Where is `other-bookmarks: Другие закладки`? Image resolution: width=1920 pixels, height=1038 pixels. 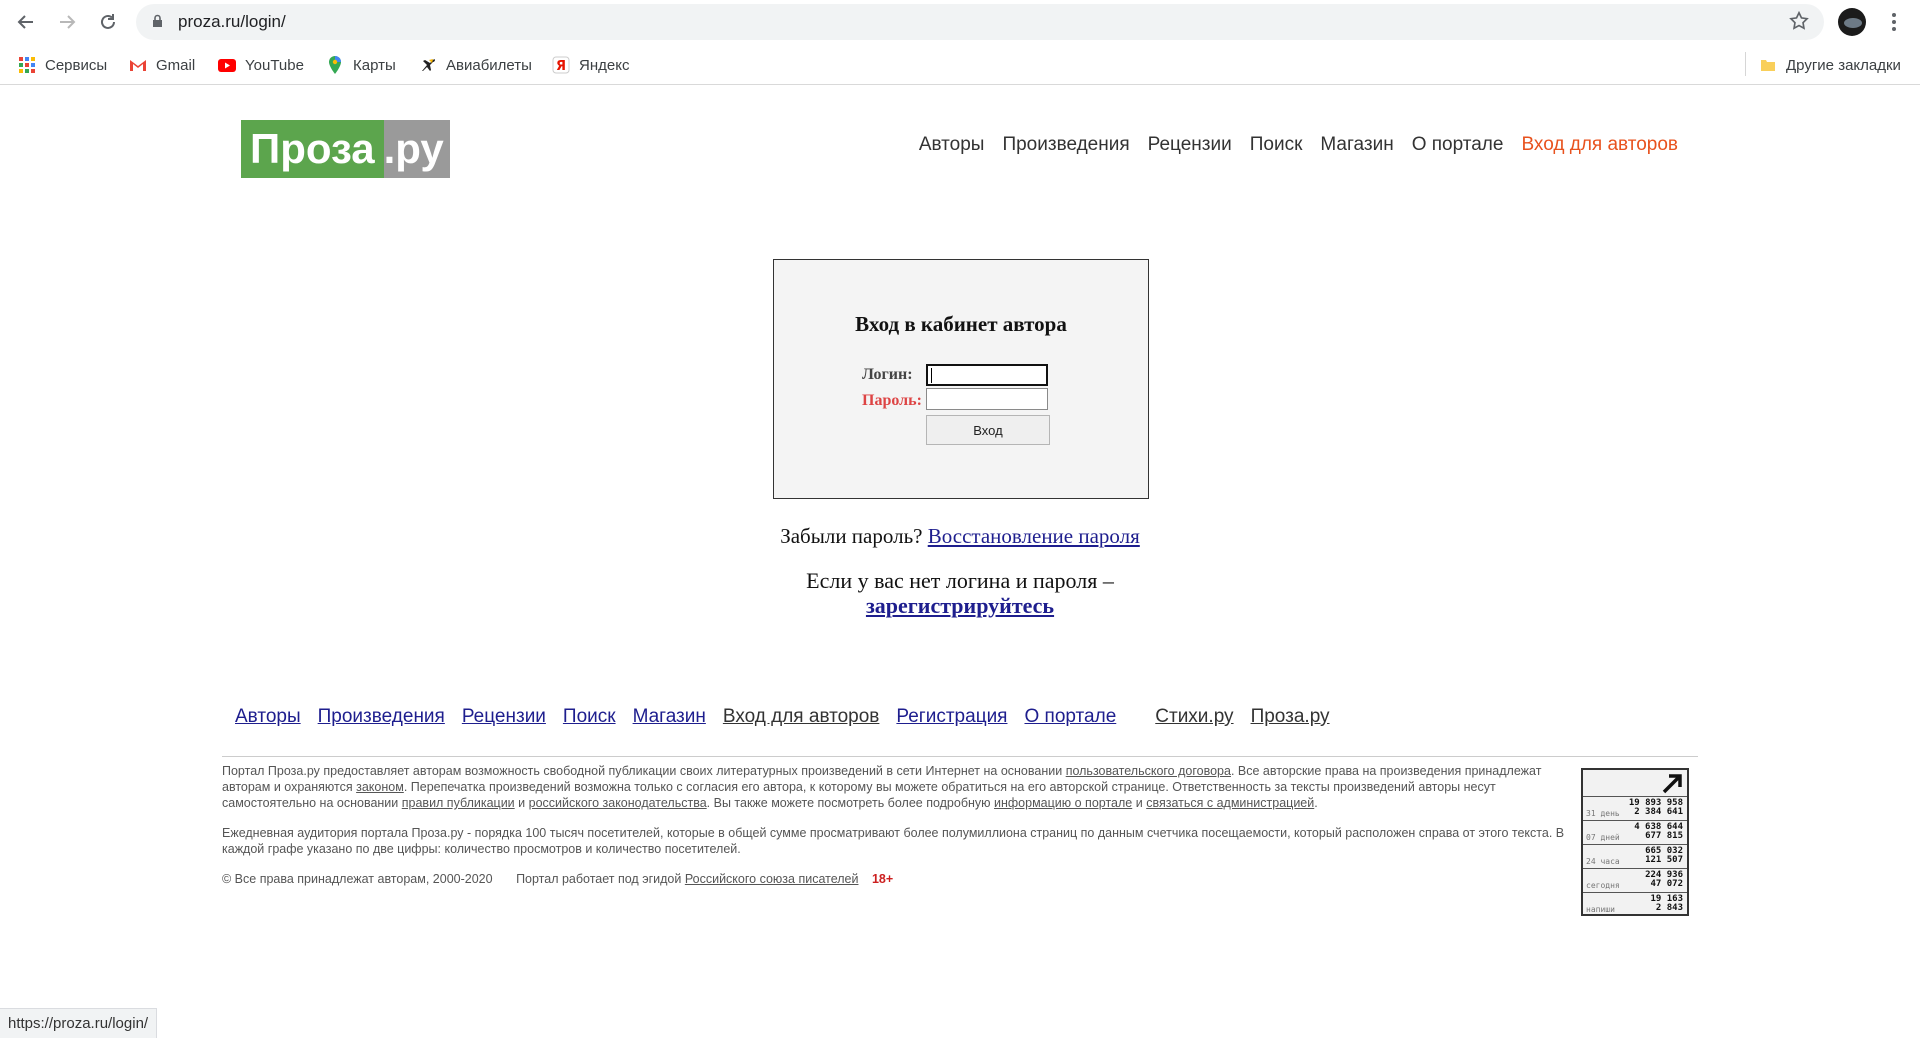 other-bookmarks: Другие закладки is located at coordinates (1830, 65).